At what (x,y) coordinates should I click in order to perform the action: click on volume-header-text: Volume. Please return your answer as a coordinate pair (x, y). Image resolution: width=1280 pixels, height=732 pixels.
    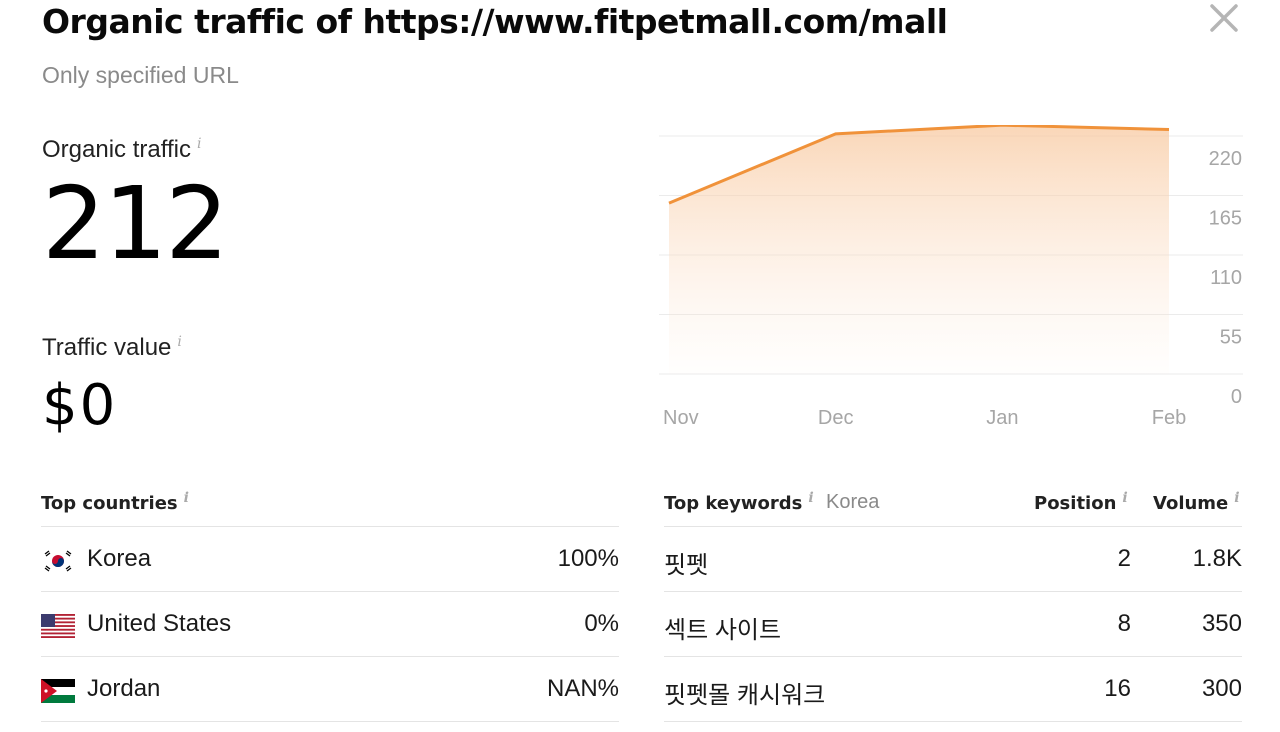
    Looking at the image, I should click on (1191, 503).